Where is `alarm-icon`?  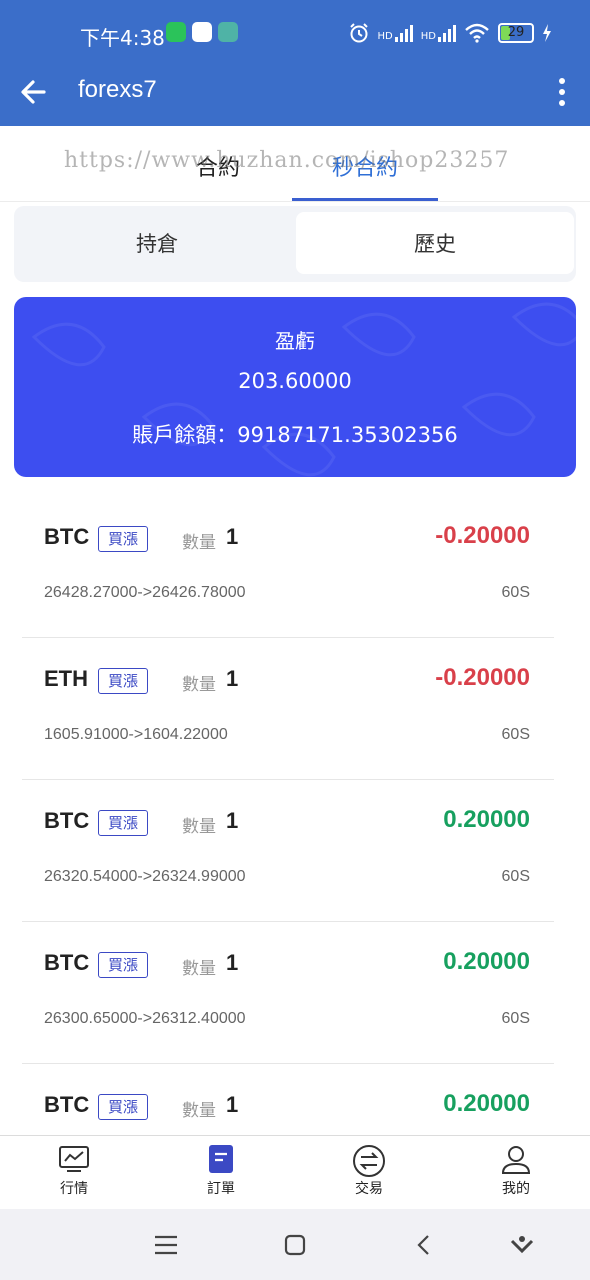 alarm-icon is located at coordinates (358, 33).